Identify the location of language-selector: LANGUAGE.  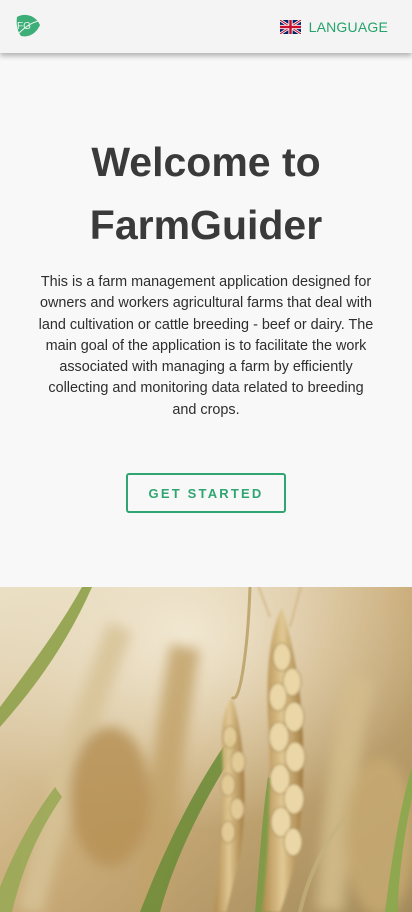
(333, 27).